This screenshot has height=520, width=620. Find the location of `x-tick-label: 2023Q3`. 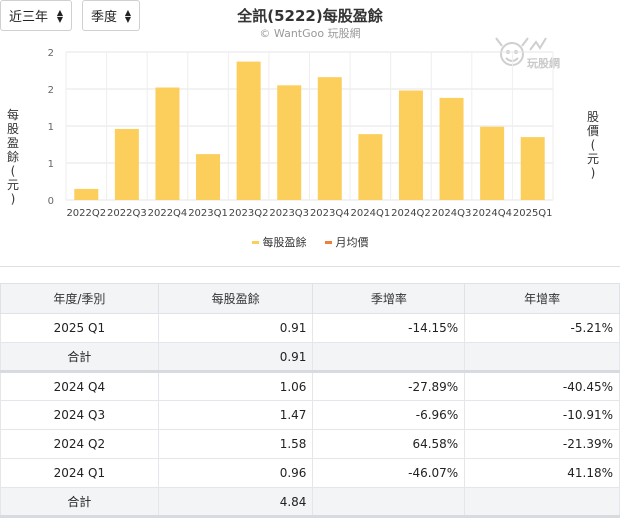

x-tick-label: 2023Q3 is located at coordinates (289, 213).